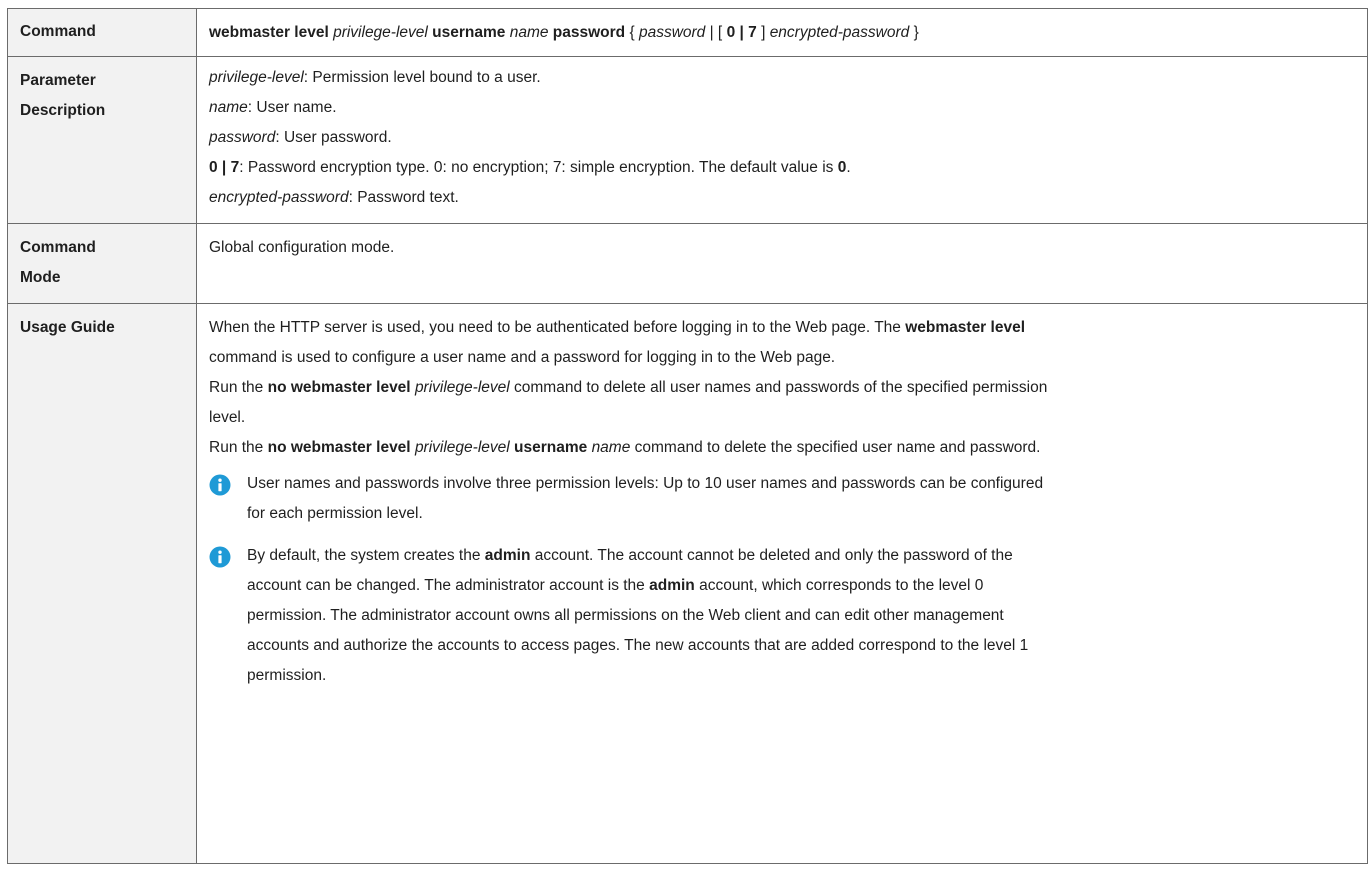 The width and height of the screenshot is (1370, 877). Describe the element at coordinates (422, 77) in the screenshot. I see `parameter-desc: : Permission level bound to a user.` at that location.